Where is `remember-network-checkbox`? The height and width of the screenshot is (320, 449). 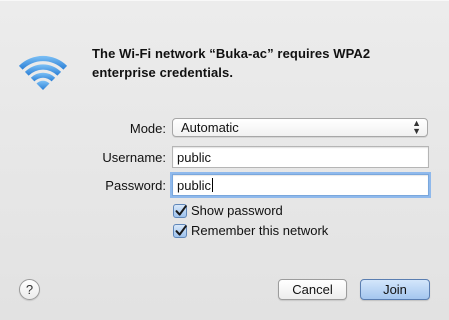
remember-network-checkbox is located at coordinates (180, 231).